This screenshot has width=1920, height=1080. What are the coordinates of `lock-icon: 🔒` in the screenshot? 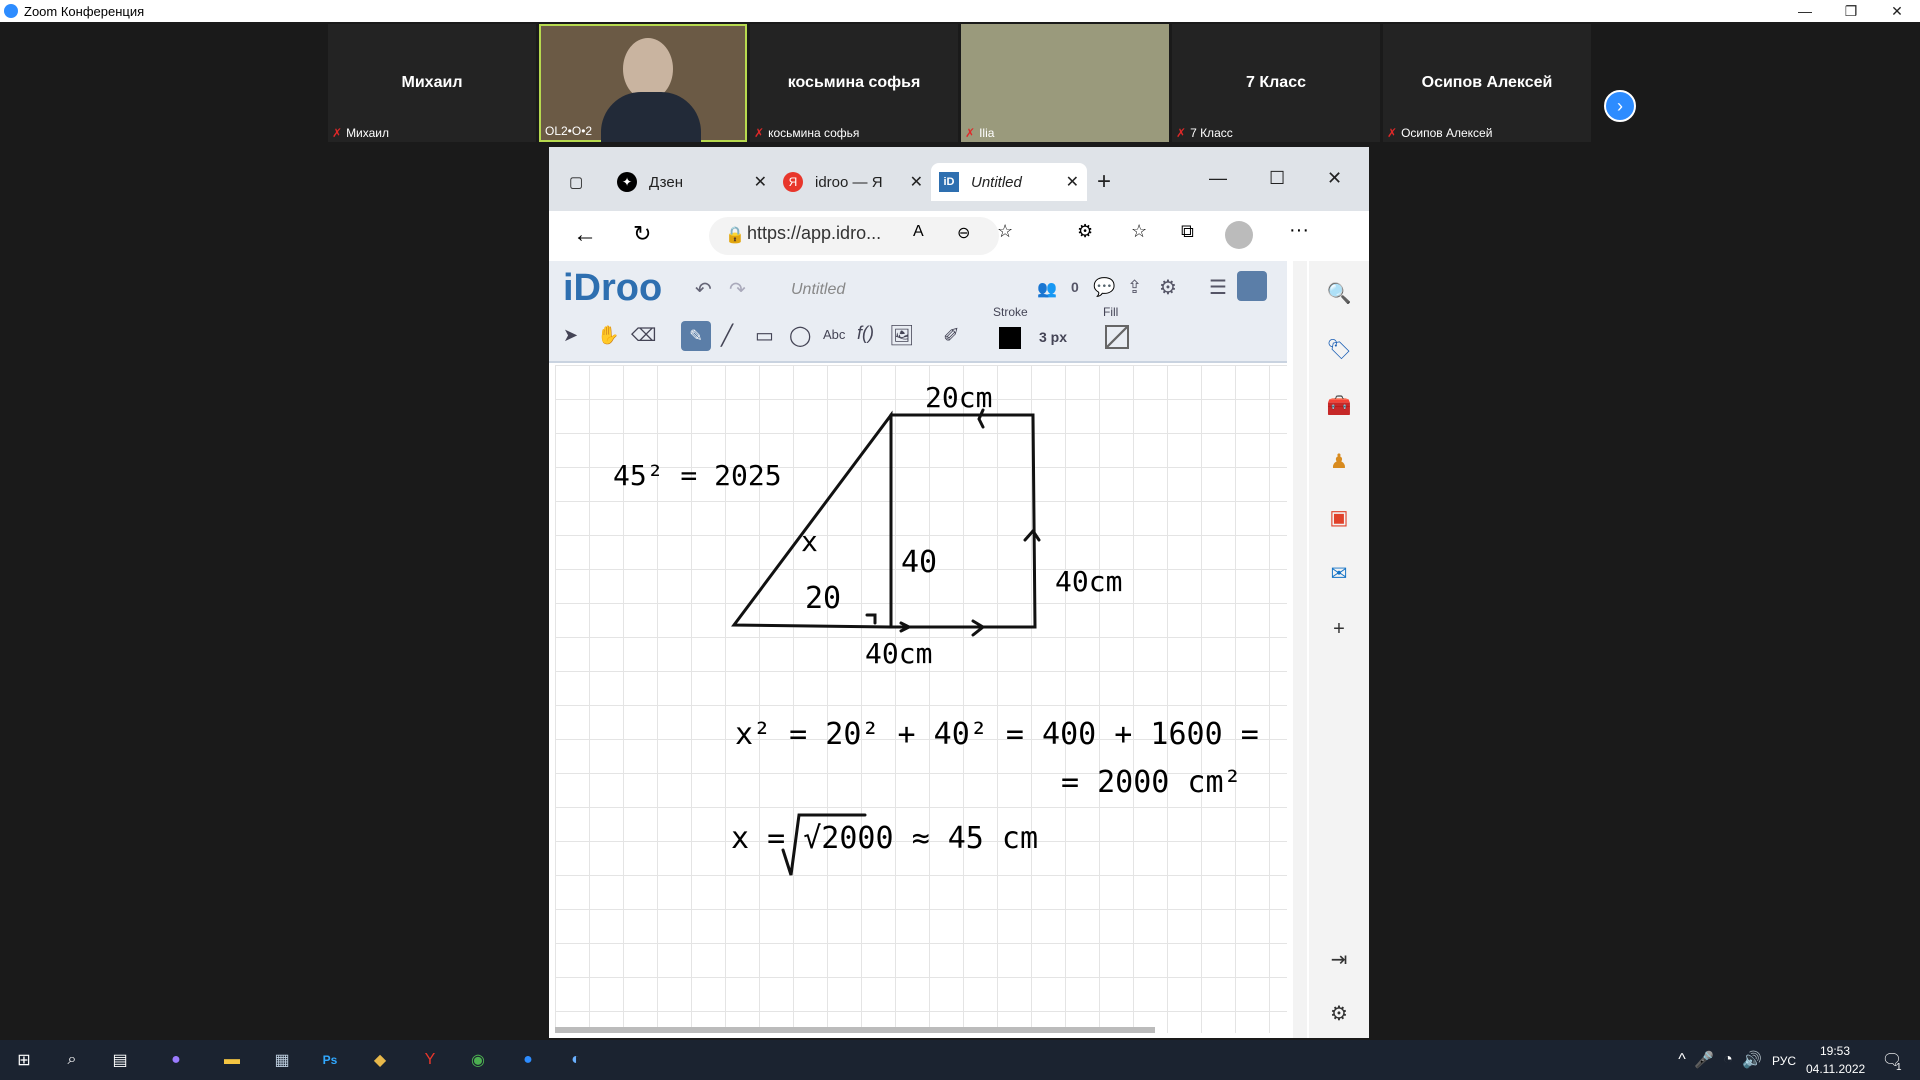 It's located at (735, 235).